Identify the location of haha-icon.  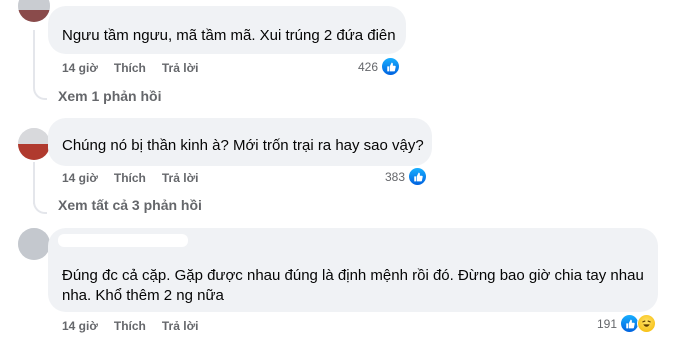
(647, 323).